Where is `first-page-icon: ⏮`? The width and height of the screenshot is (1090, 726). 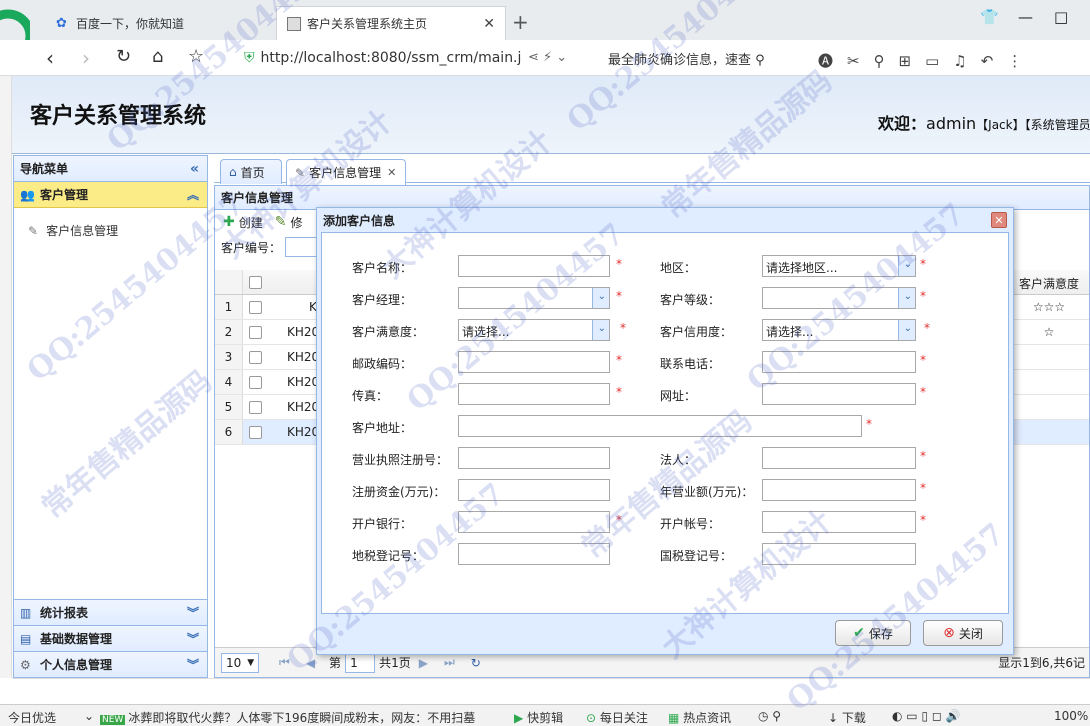
first-page-icon: ⏮ is located at coordinates (284, 662).